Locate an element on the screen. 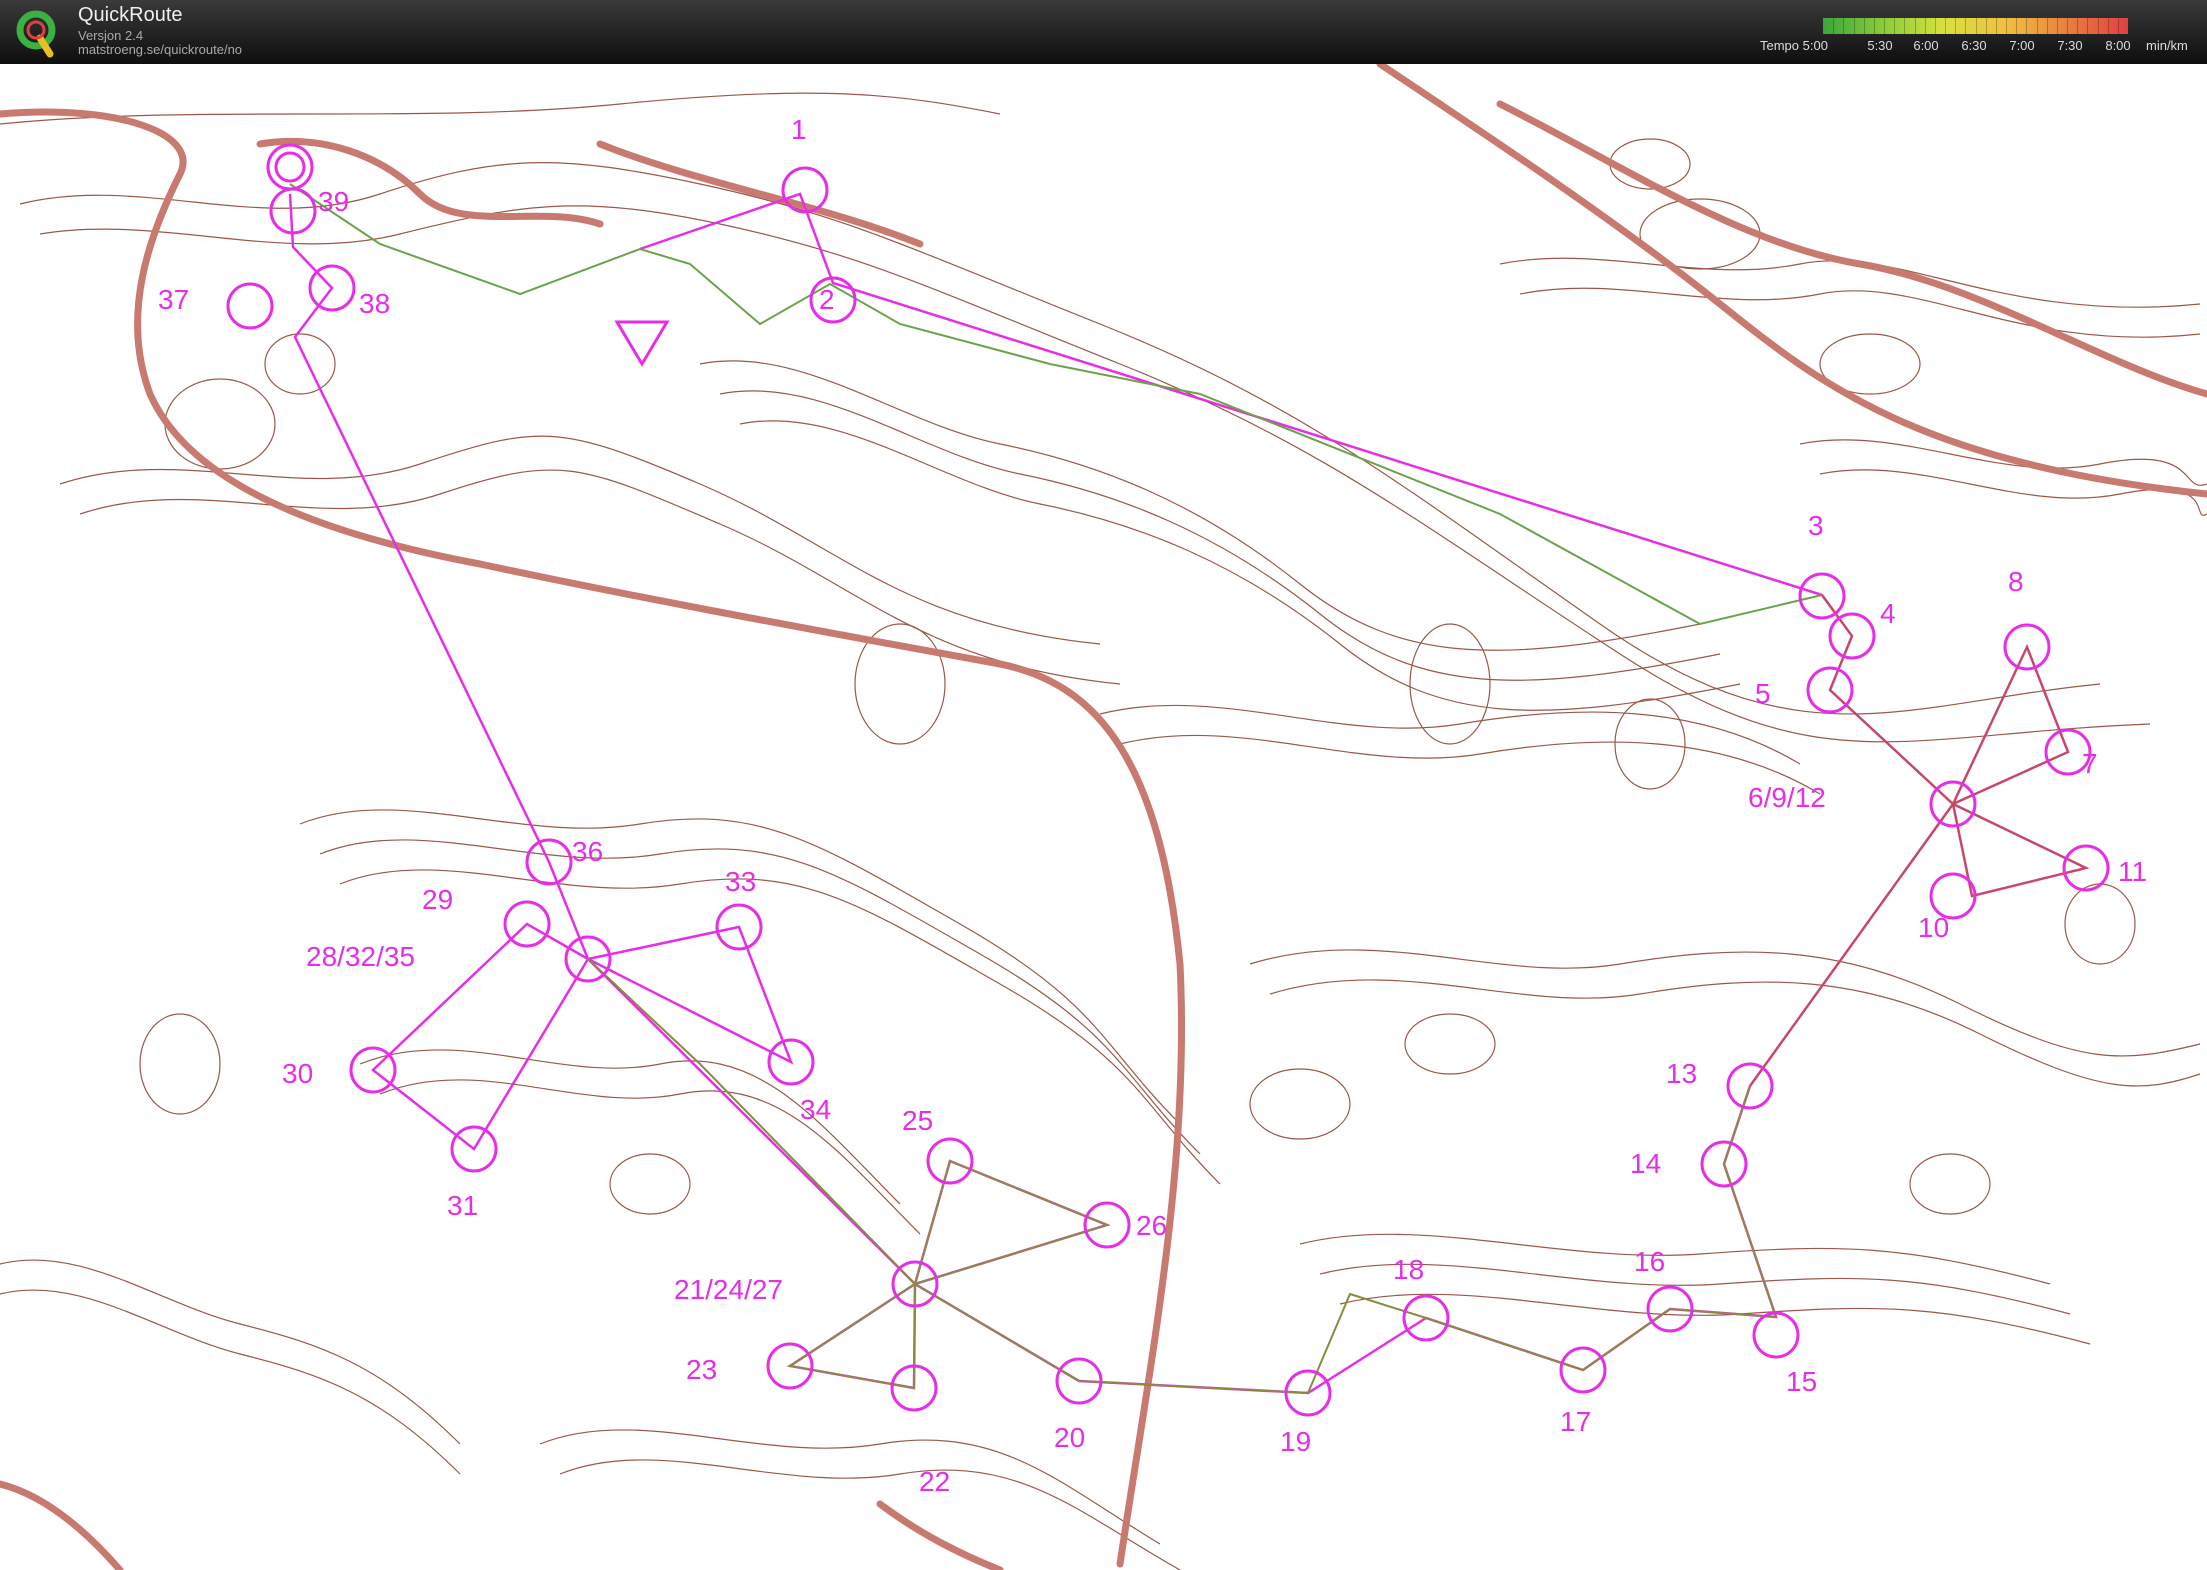 Image resolution: width=2207 pixels, height=1570 pixels. app-version: Versjon 2.4 is located at coordinates (111, 35).